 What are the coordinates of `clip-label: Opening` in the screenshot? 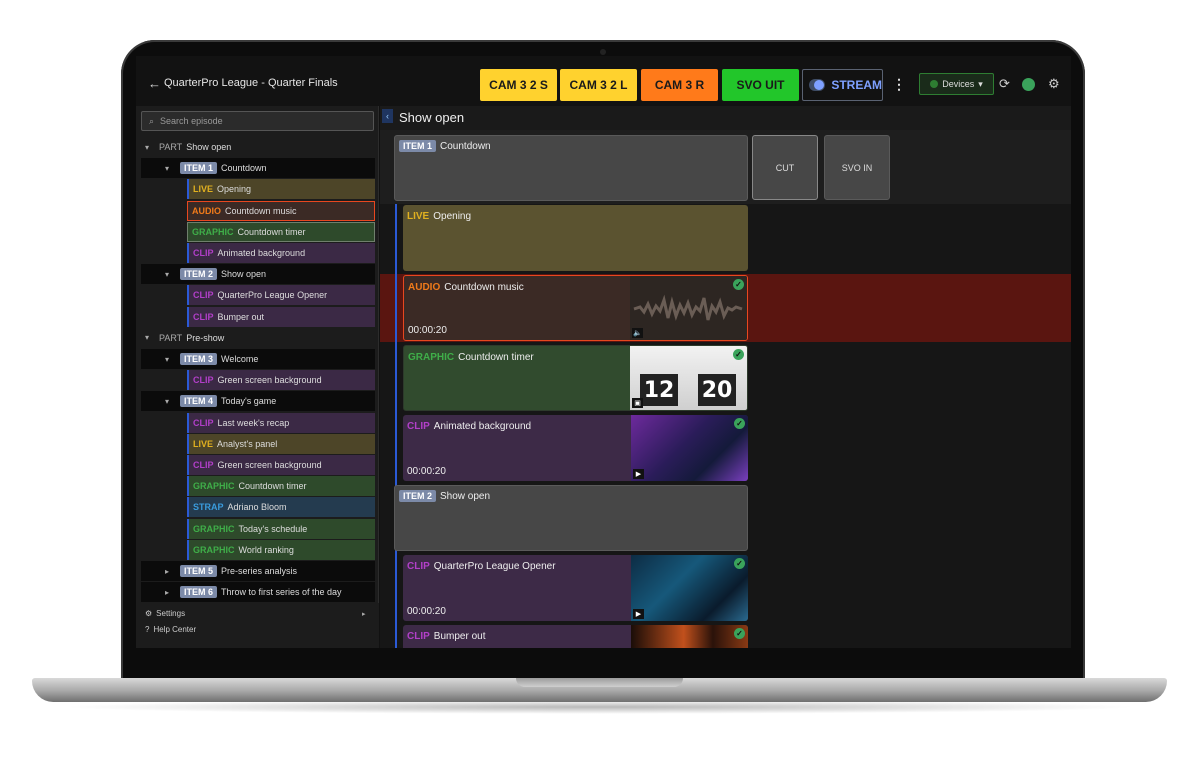 It's located at (452, 216).